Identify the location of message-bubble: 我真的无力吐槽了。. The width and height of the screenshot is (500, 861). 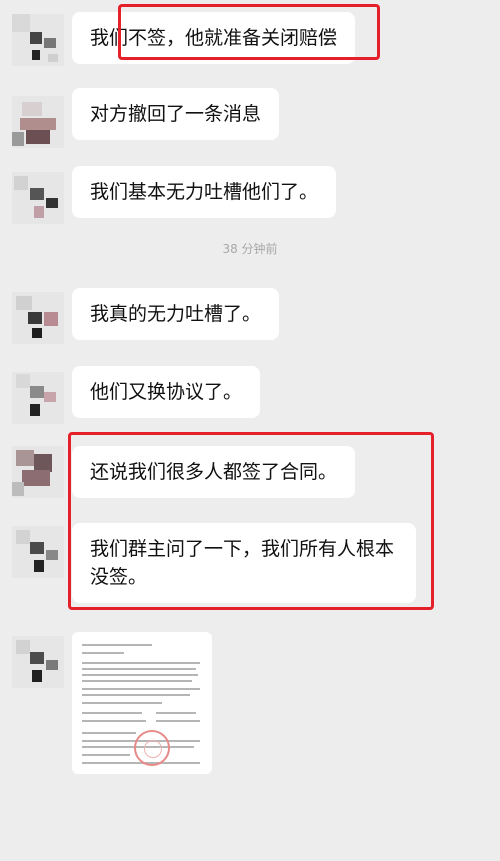
(176, 314).